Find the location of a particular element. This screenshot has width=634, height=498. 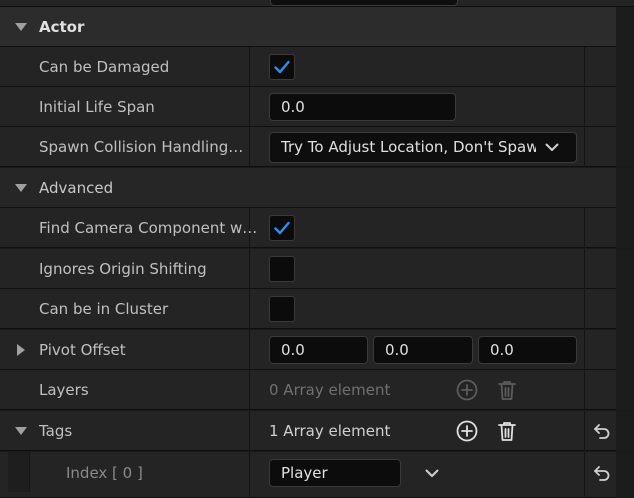

pivot-offset-x-input: 0.0 is located at coordinates (318, 350).